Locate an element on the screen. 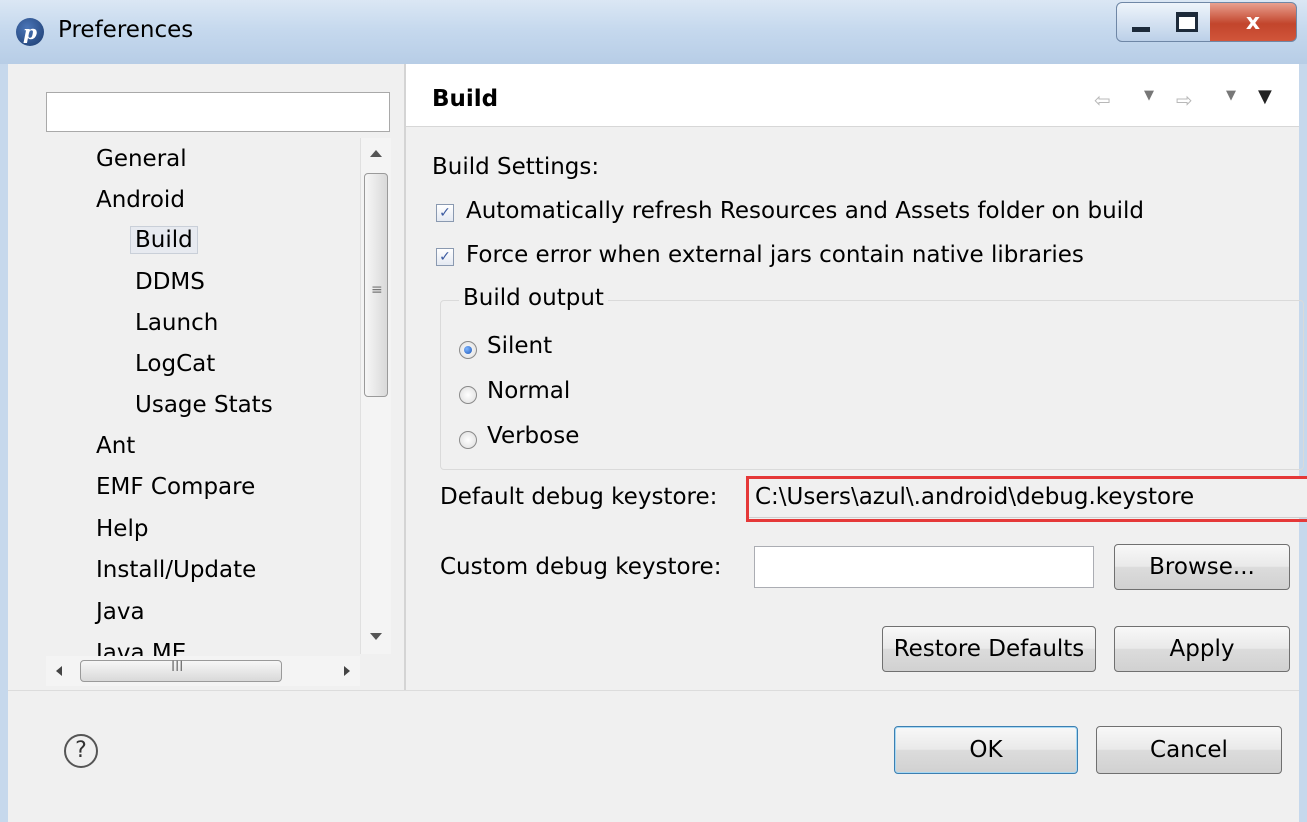 The width and height of the screenshot is (1307, 822). tree-item-build: Build is located at coordinates (164, 240).